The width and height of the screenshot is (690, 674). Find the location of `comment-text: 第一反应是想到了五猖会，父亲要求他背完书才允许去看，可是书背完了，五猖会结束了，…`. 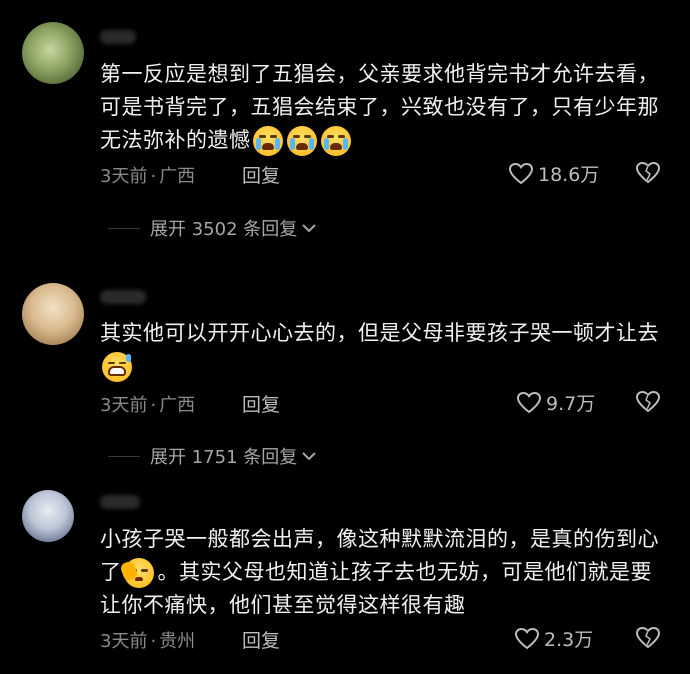

comment-text: 第一反应是想到了五猖会，父亲要求他背完书才允许去看，可是书背完了，五猖会结束了，… is located at coordinates (382, 107).